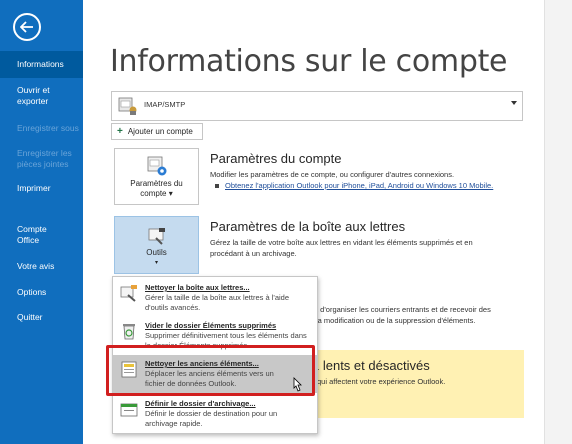  I want to click on page-title: Informations sur le compte, so click(309, 61).